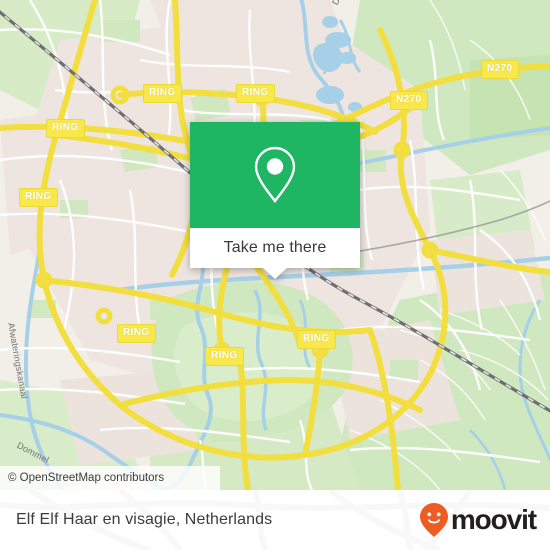 The image size is (550, 550). I want to click on moovit-wordmark: moovit, so click(493, 519).